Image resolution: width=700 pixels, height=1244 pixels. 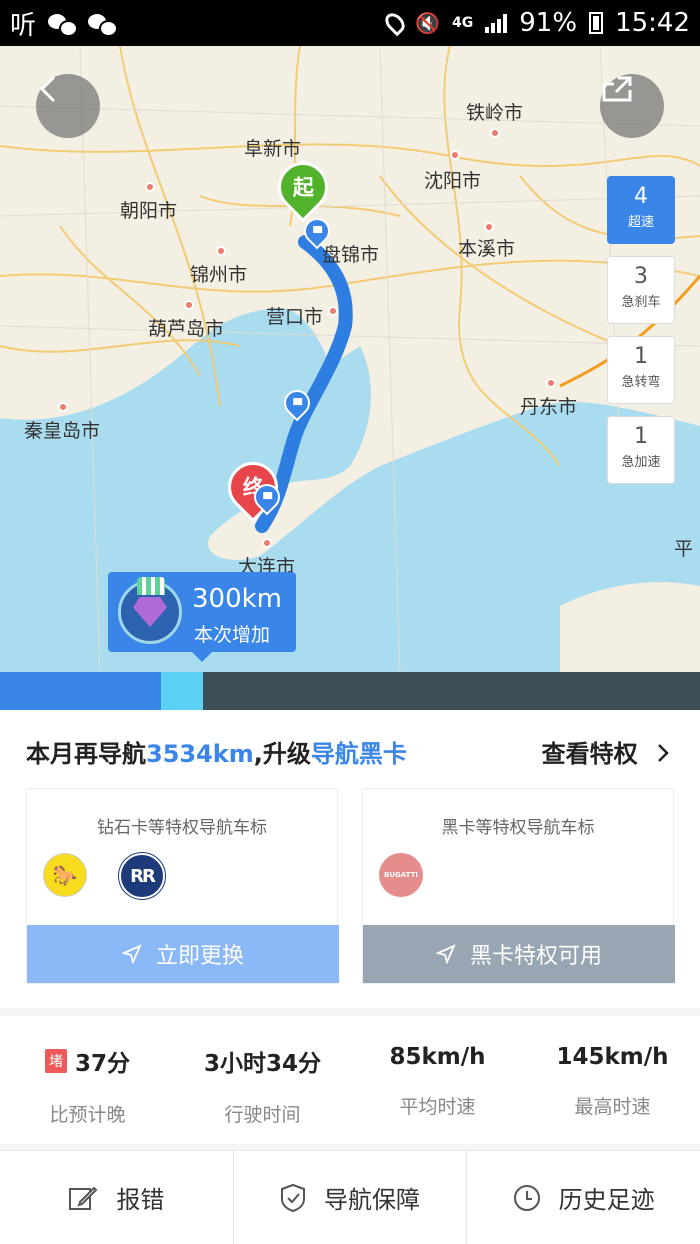 I want to click on upgrade-message: 本月再导航3534km,升级导航黑卡, so click(x=216, y=754).